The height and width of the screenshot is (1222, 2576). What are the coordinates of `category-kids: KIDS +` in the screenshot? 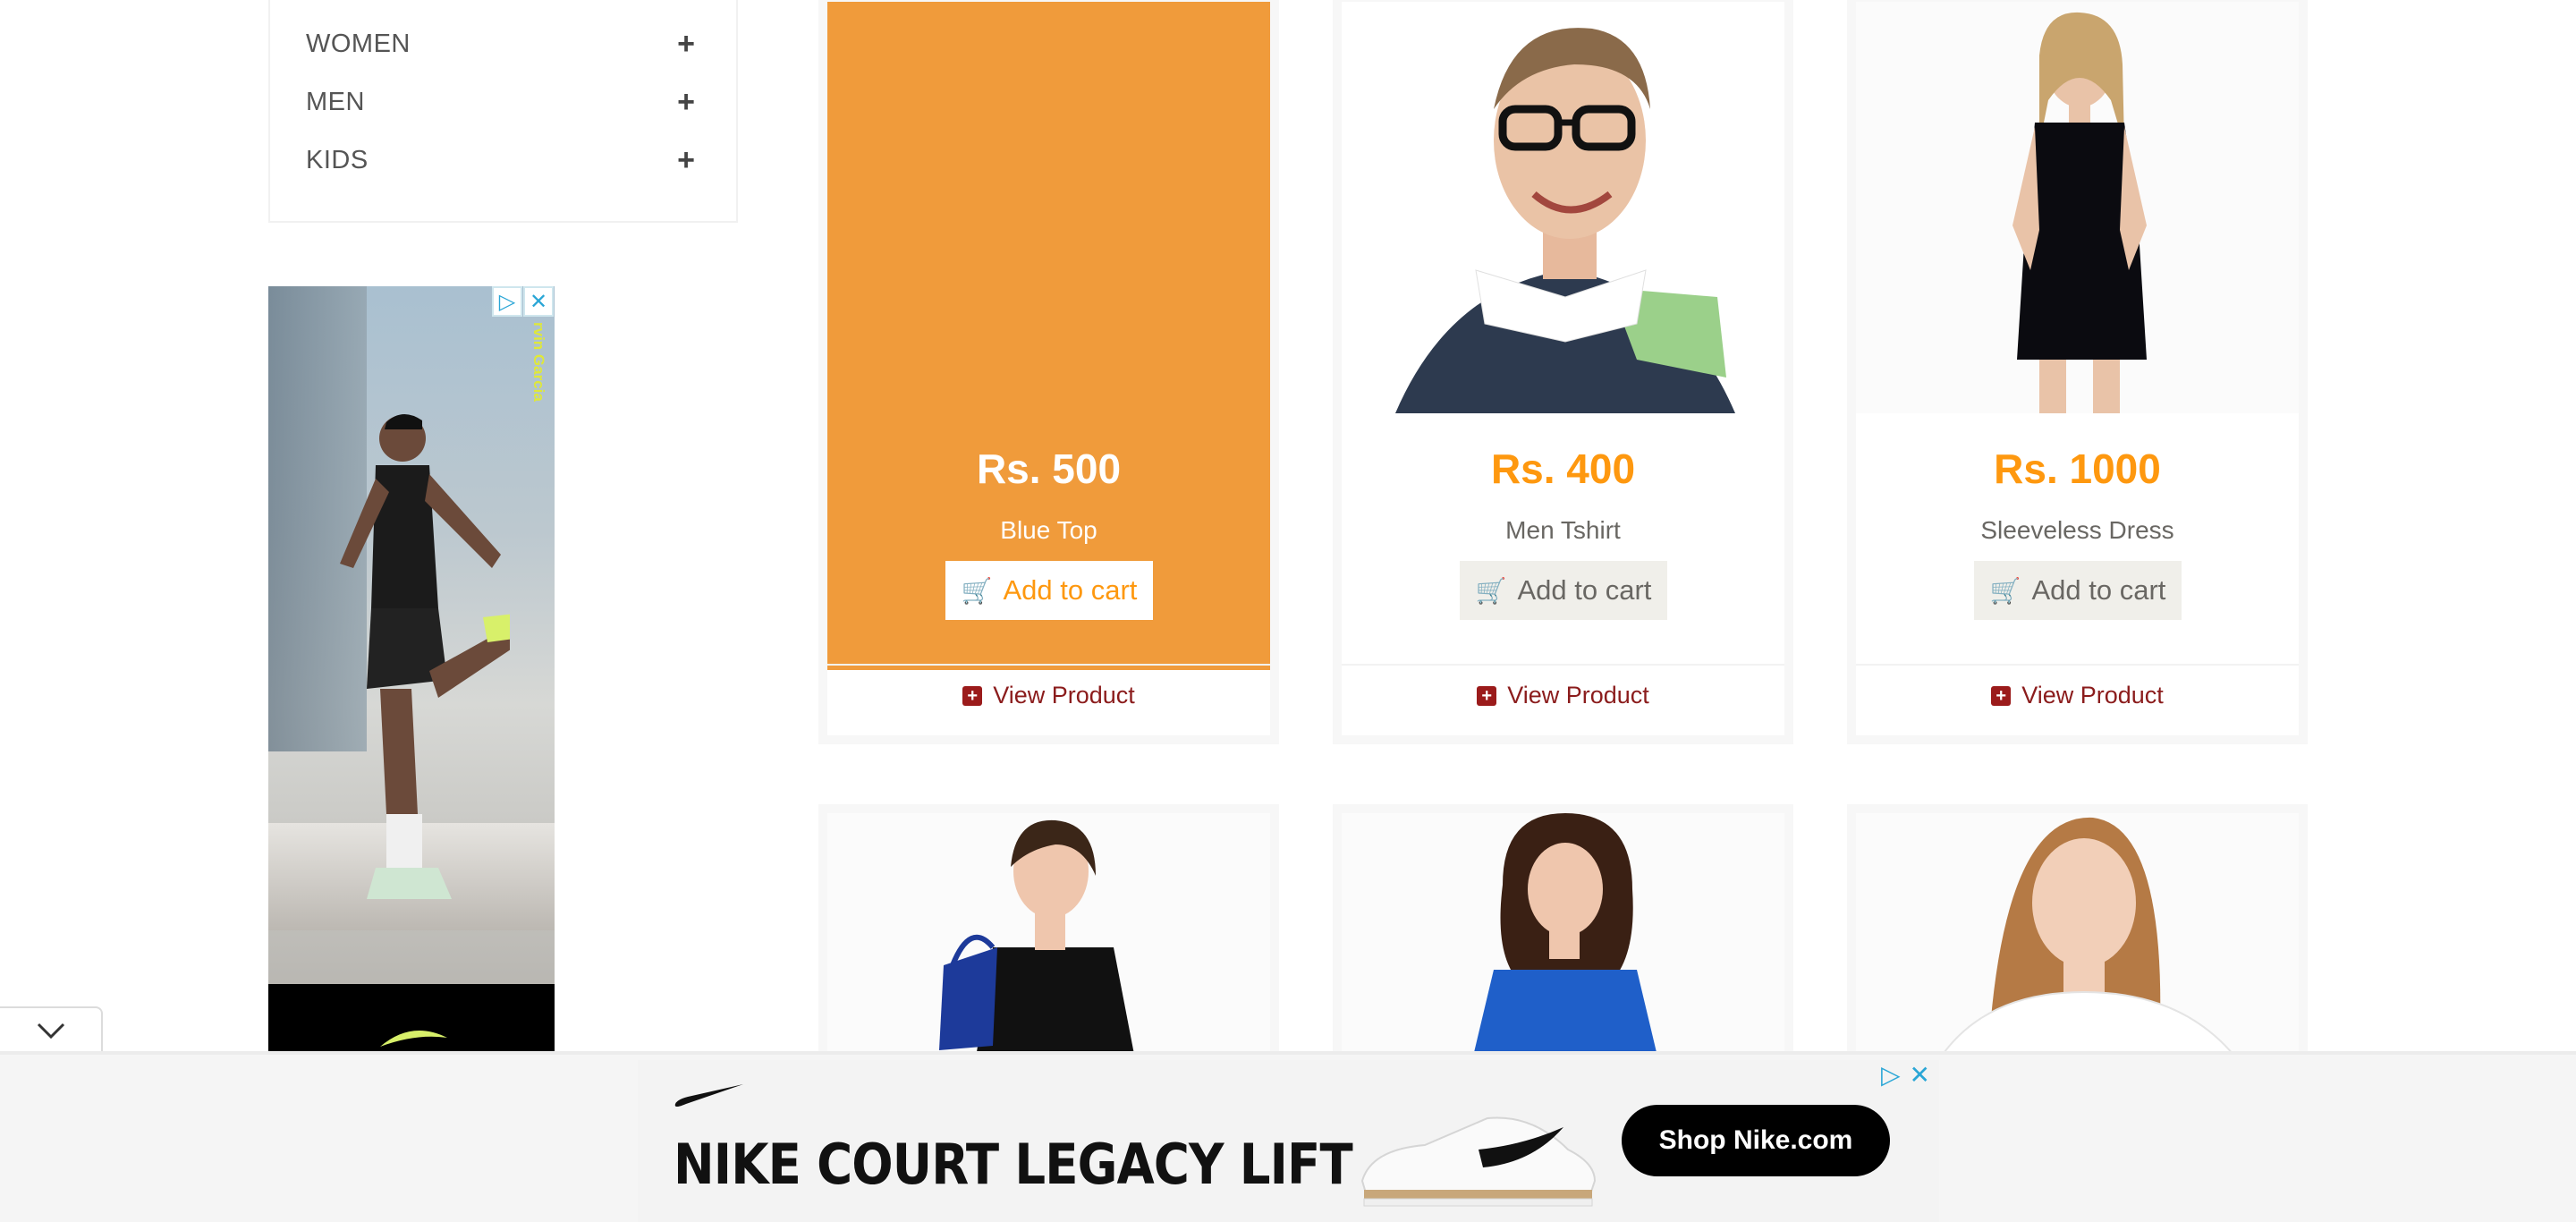 It's located at (502, 160).